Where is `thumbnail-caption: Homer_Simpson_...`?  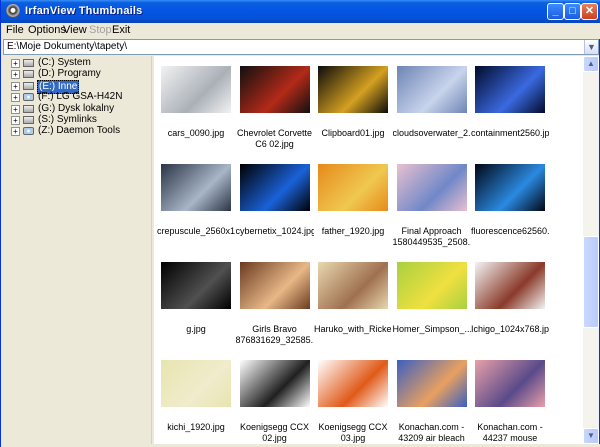 thumbnail-caption: Homer_Simpson_... is located at coordinates (431, 329).